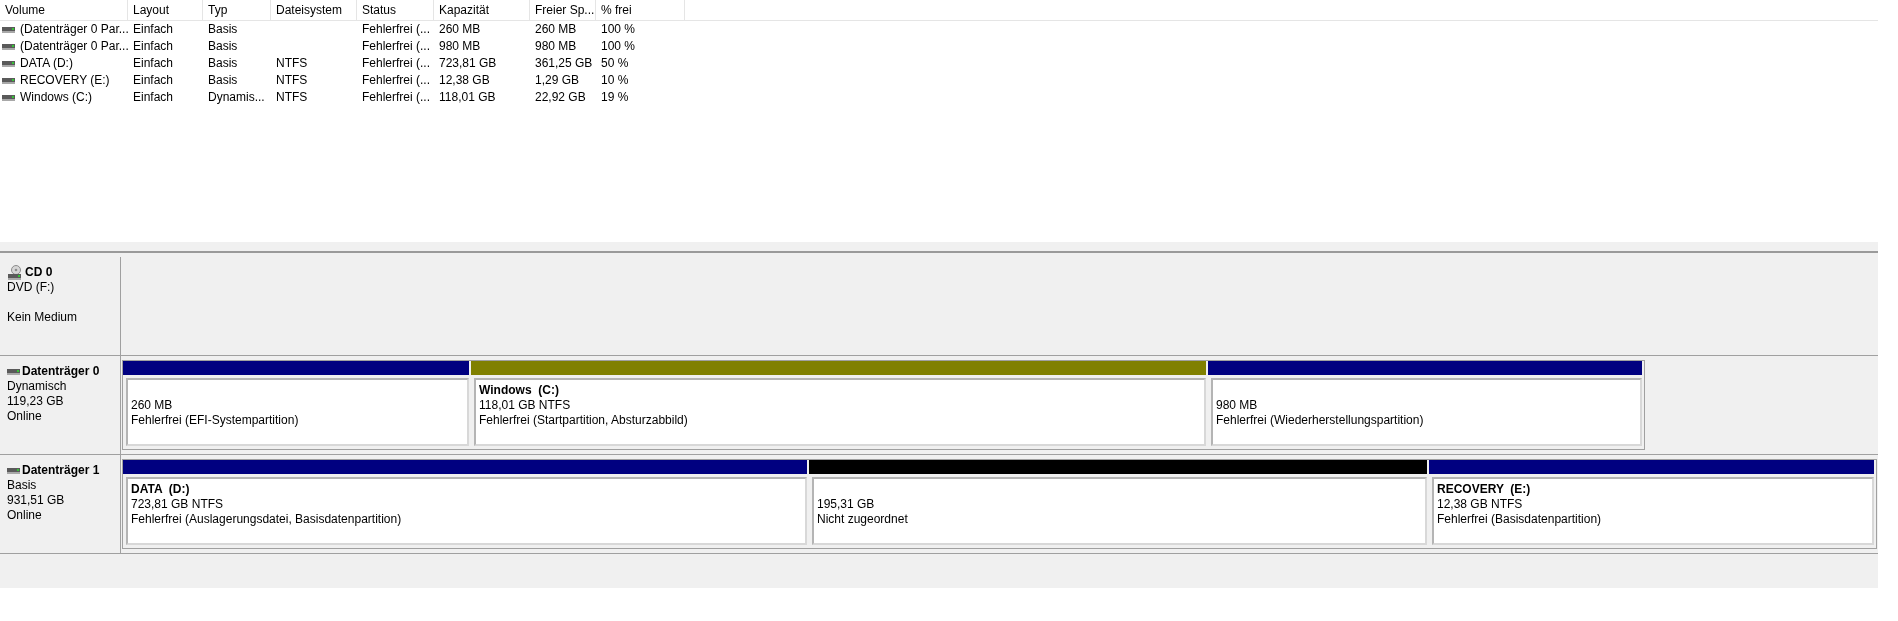 Image resolution: width=1898 pixels, height=621 pixels. I want to click on table-cell-text: 19 %, so click(615, 97).